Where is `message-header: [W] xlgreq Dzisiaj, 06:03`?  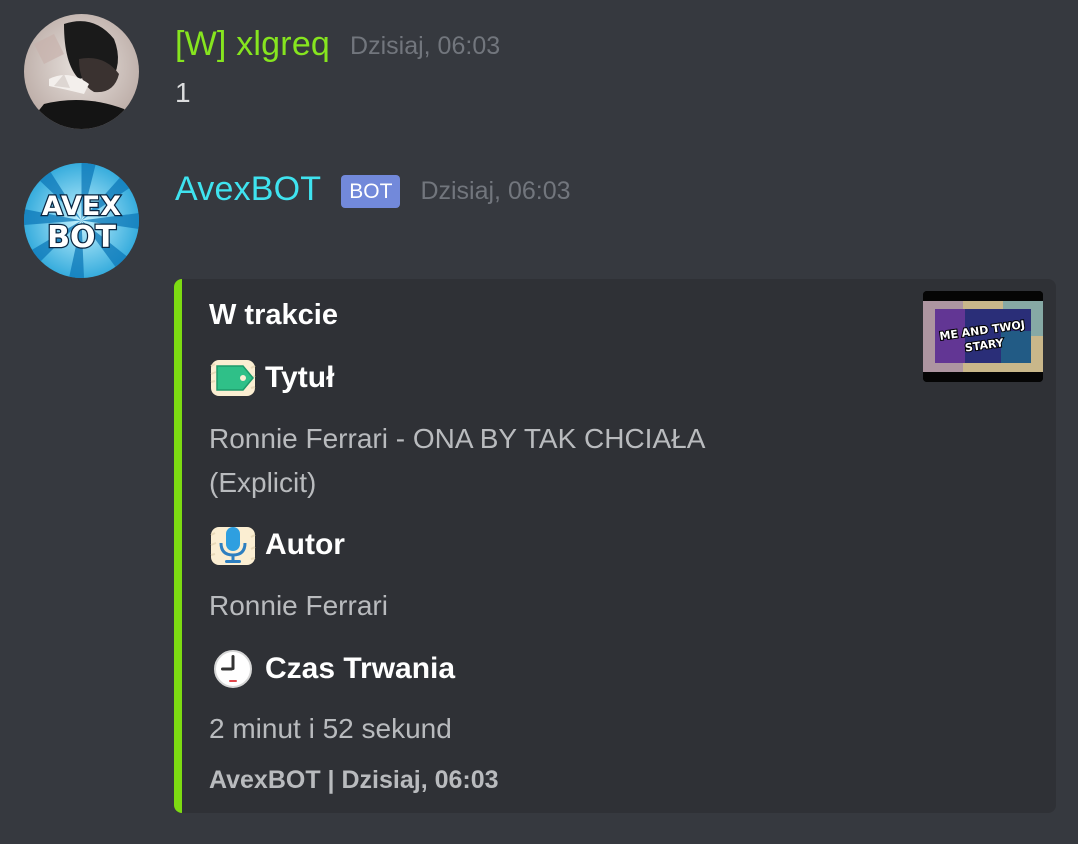 message-header: [W] xlgreq Dzisiaj, 06:03 is located at coordinates (337, 44).